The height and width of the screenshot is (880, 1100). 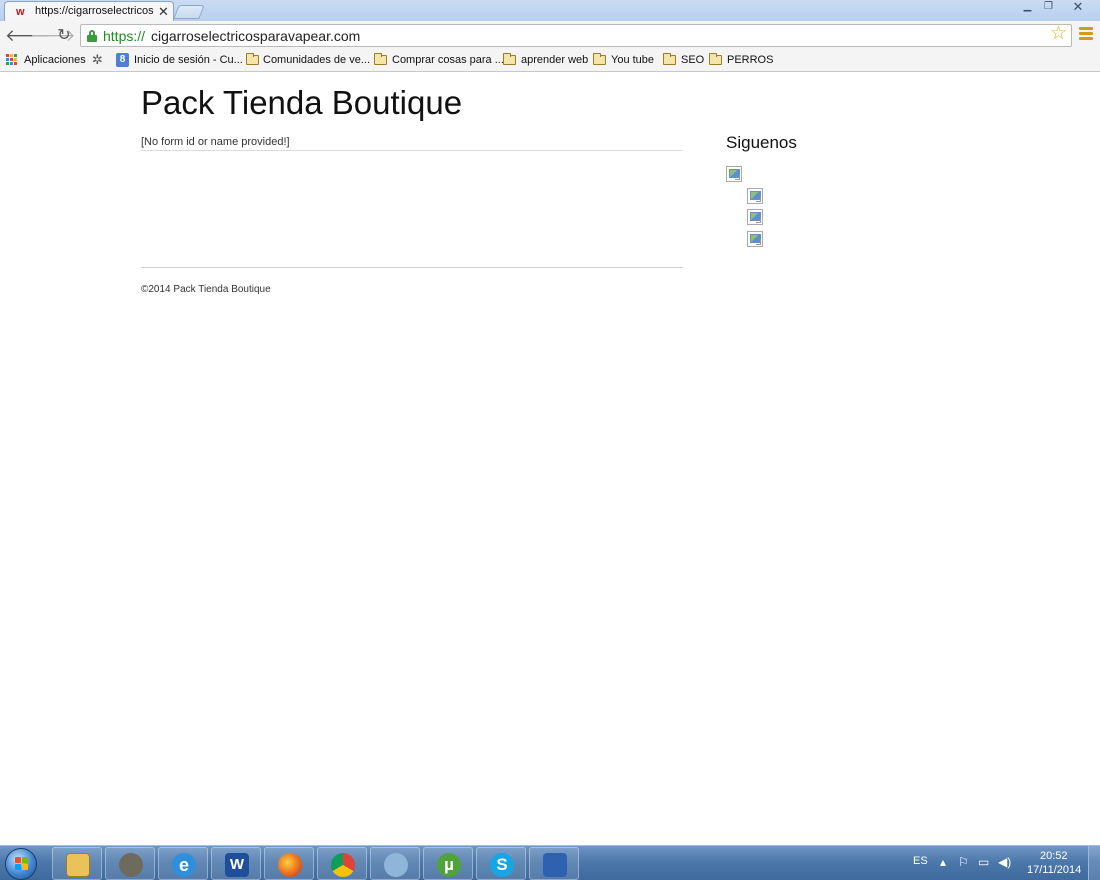 I want to click on skype-icon: S, so click(x=502, y=865).